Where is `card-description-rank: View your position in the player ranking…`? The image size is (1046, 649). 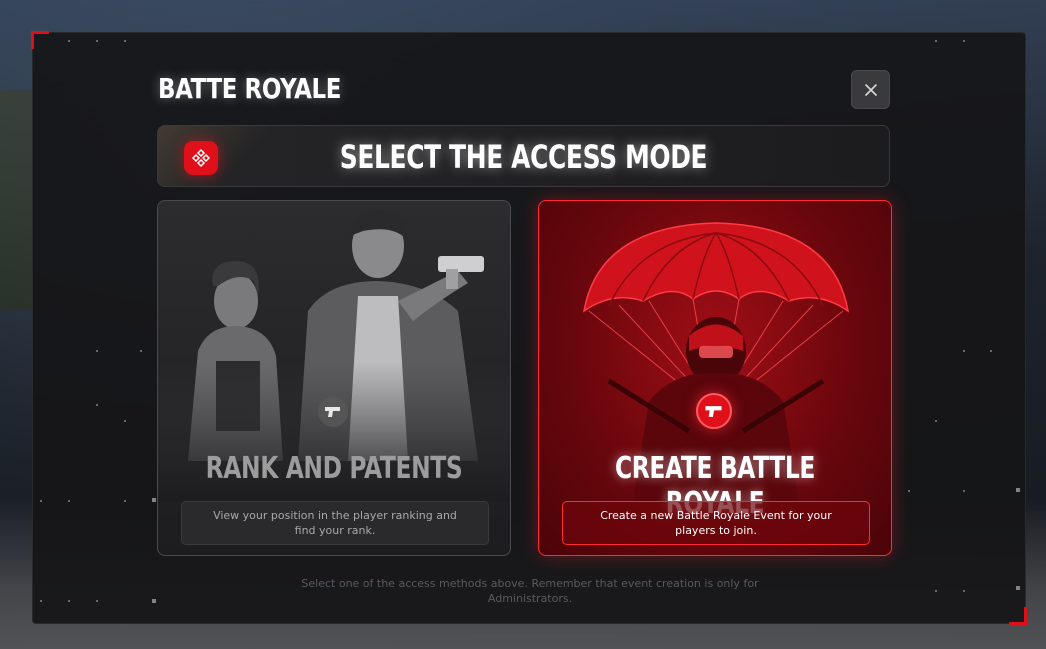 card-description-rank: View your position in the player ranking… is located at coordinates (335, 523).